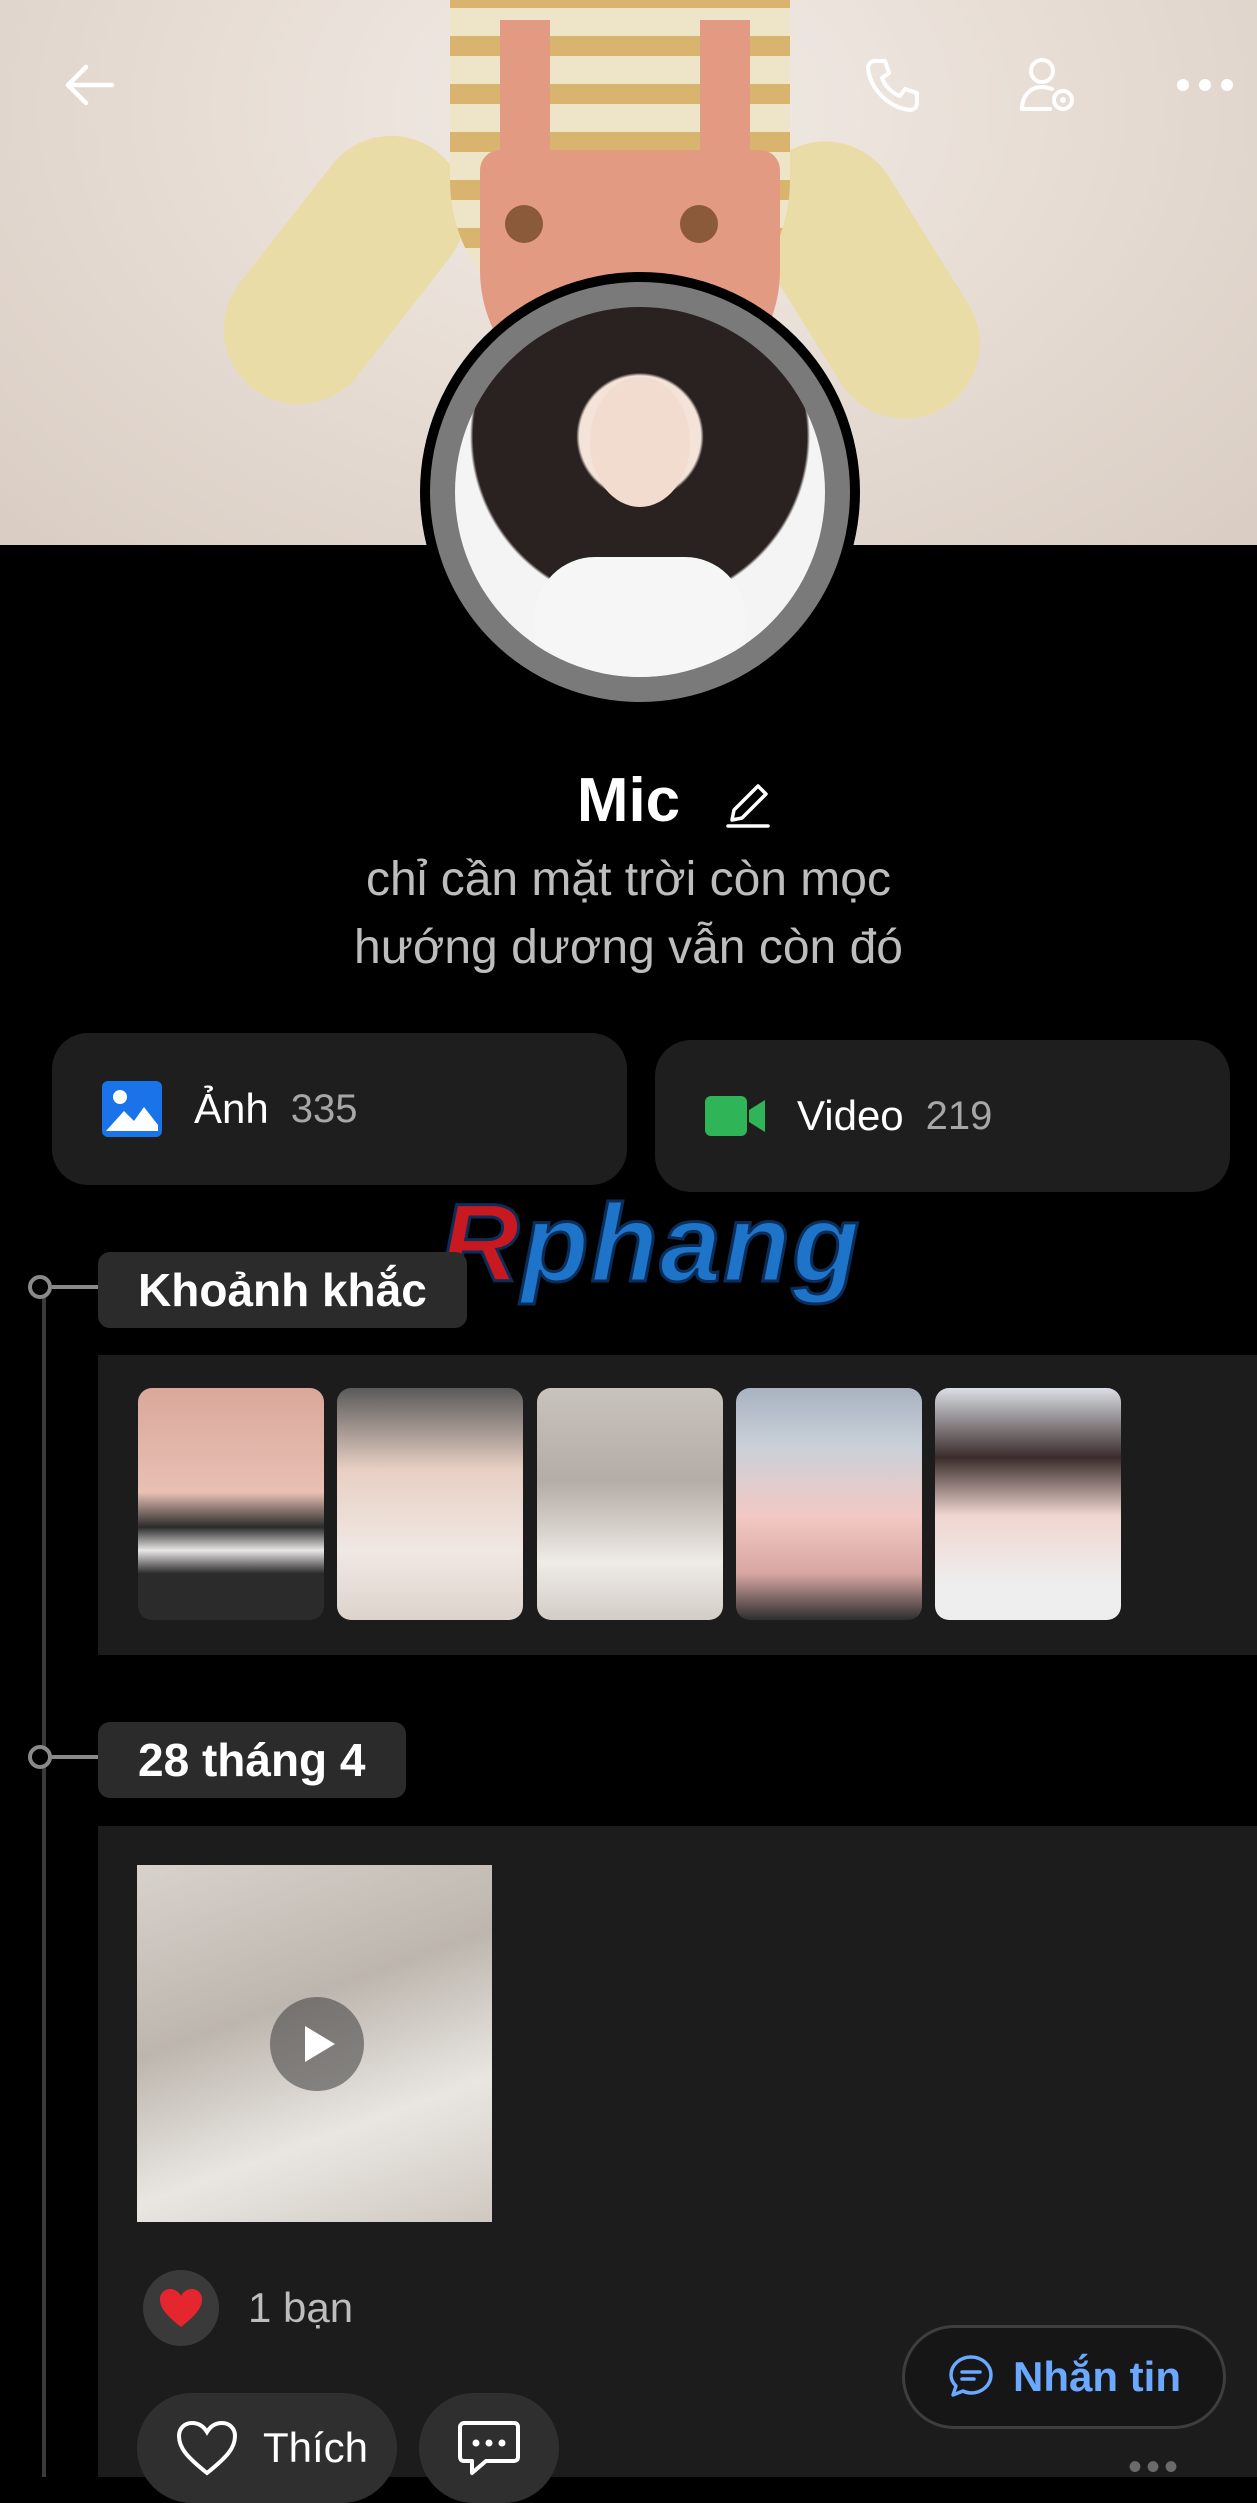  I want to click on reaction-count: 1 bạn, so click(301, 2307).